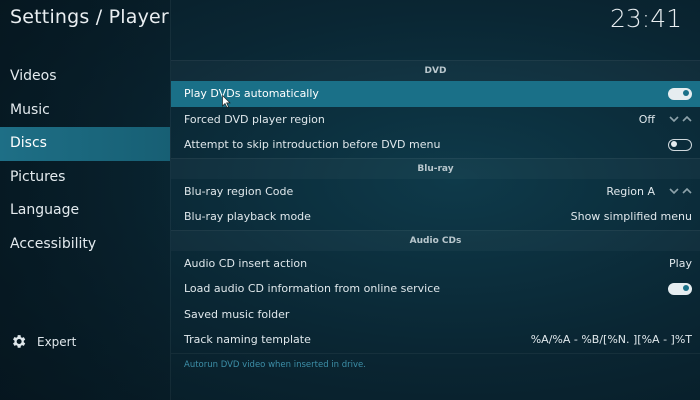 This screenshot has width=700, height=400. What do you see at coordinates (85, 111) in the screenshot?
I see `sidebar-item-music: Music` at bounding box center [85, 111].